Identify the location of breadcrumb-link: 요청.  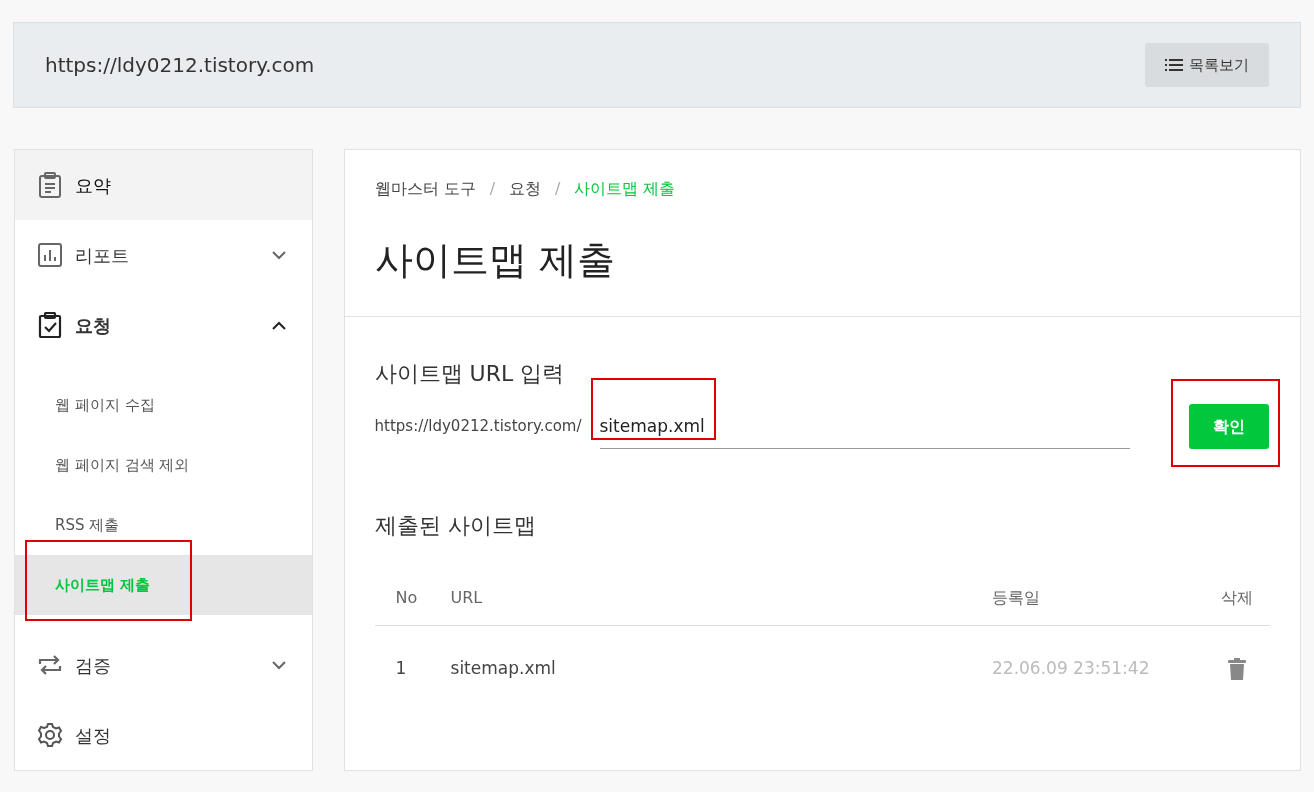
(525, 189).